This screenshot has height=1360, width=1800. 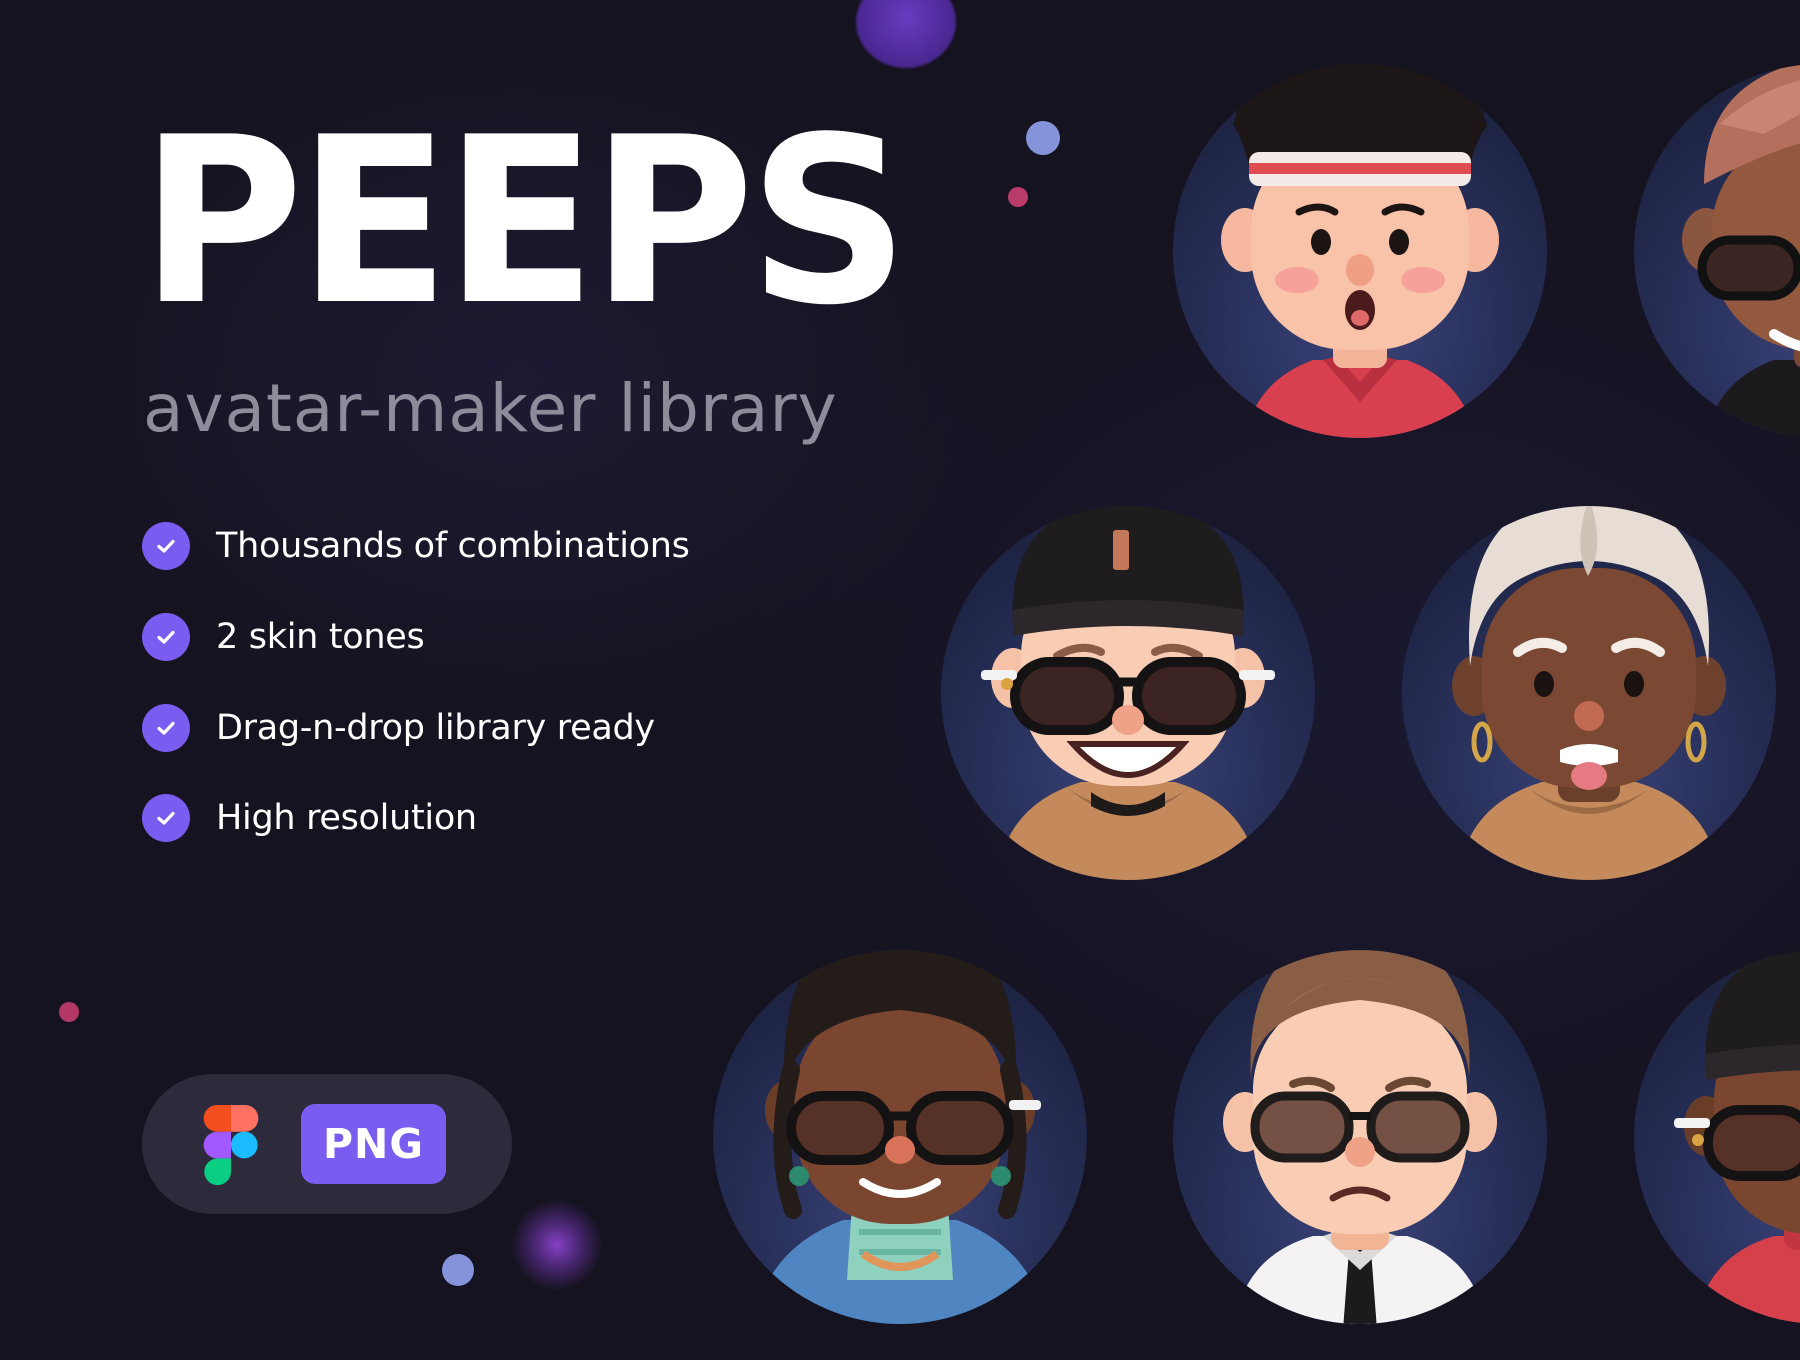 I want to click on avatar-white-hair-hoodie, so click(x=1589, y=693).